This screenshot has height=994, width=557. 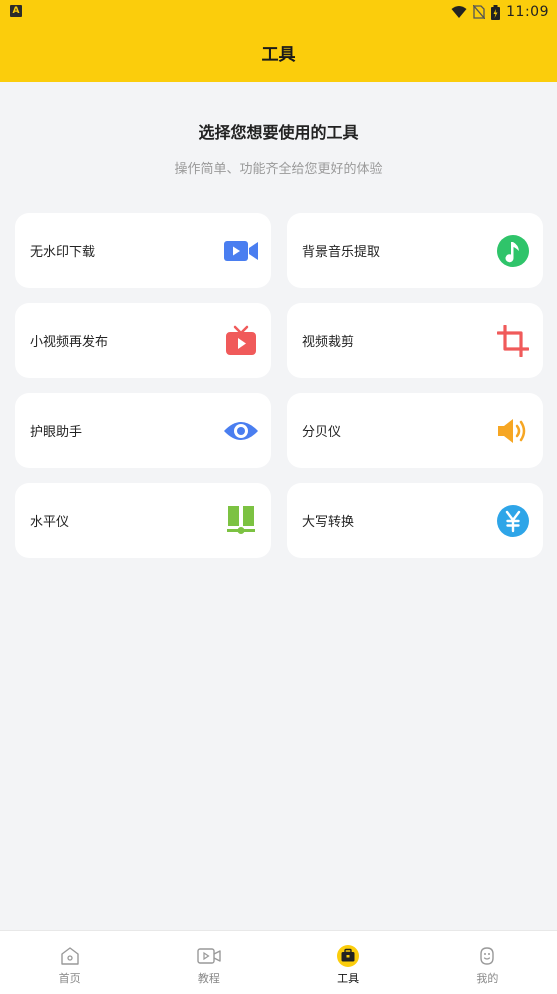 I want to click on tab-label: 首页, so click(x=69, y=978).